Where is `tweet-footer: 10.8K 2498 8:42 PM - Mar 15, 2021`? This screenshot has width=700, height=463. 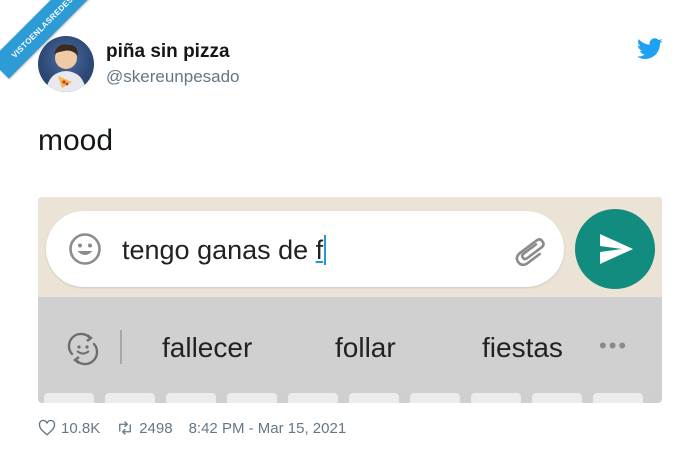
tweet-footer: 10.8K 2498 8:42 PM - Mar 15, 2021 is located at coordinates (200, 428).